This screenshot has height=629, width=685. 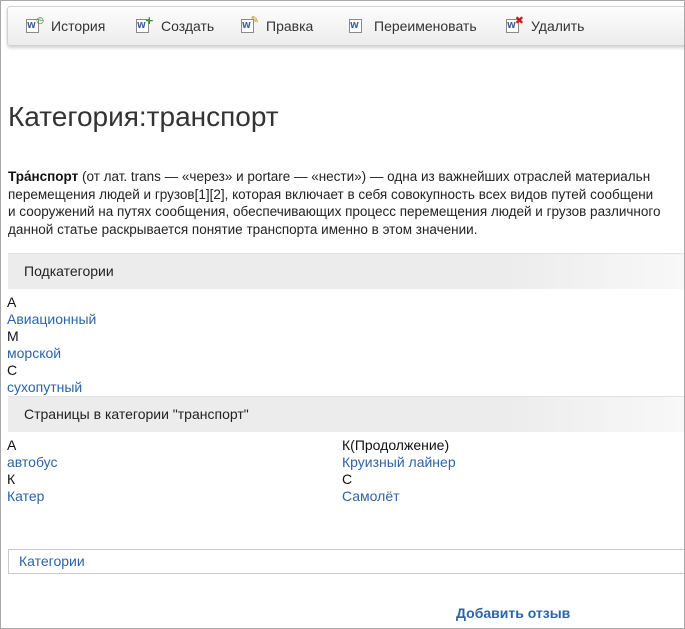 I want to click on edit-button: W ✎ Правка, so click(x=276, y=26).